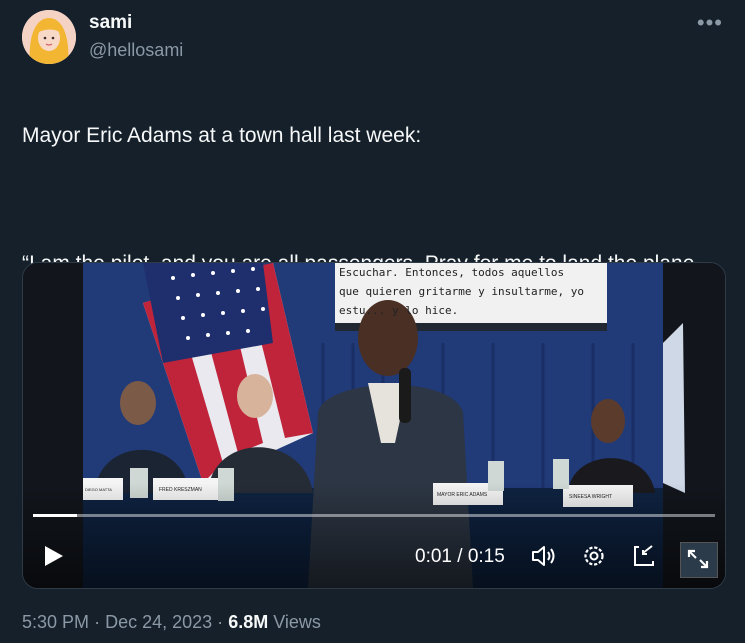 This screenshot has height=643, width=745. I want to click on settings-icon, so click(594, 556).